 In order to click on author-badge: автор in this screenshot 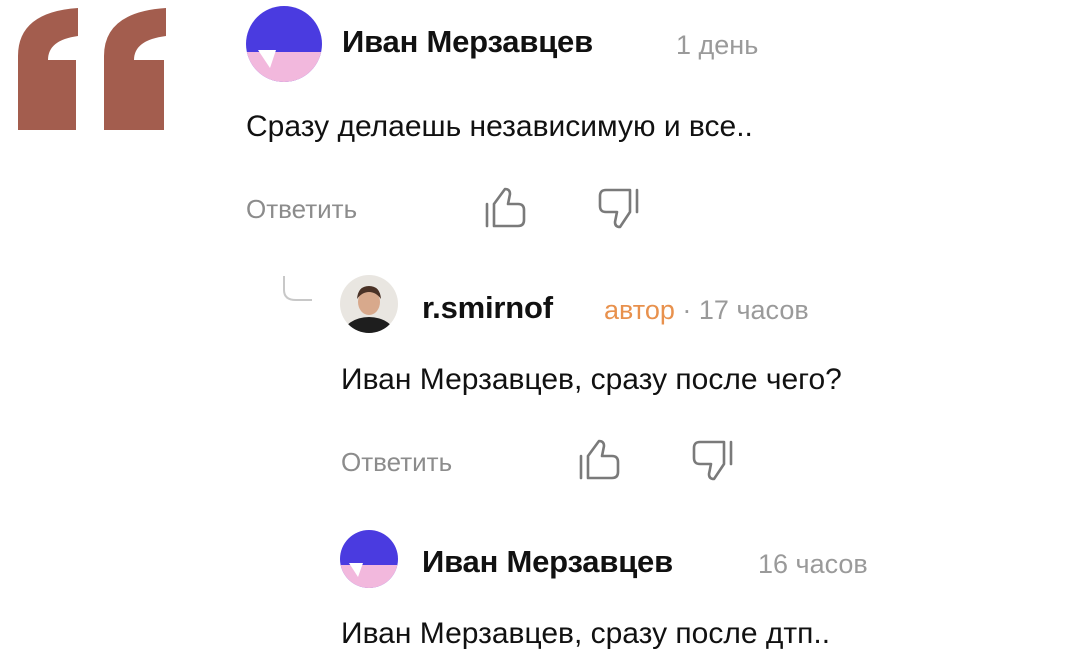, I will do `click(639, 310)`.